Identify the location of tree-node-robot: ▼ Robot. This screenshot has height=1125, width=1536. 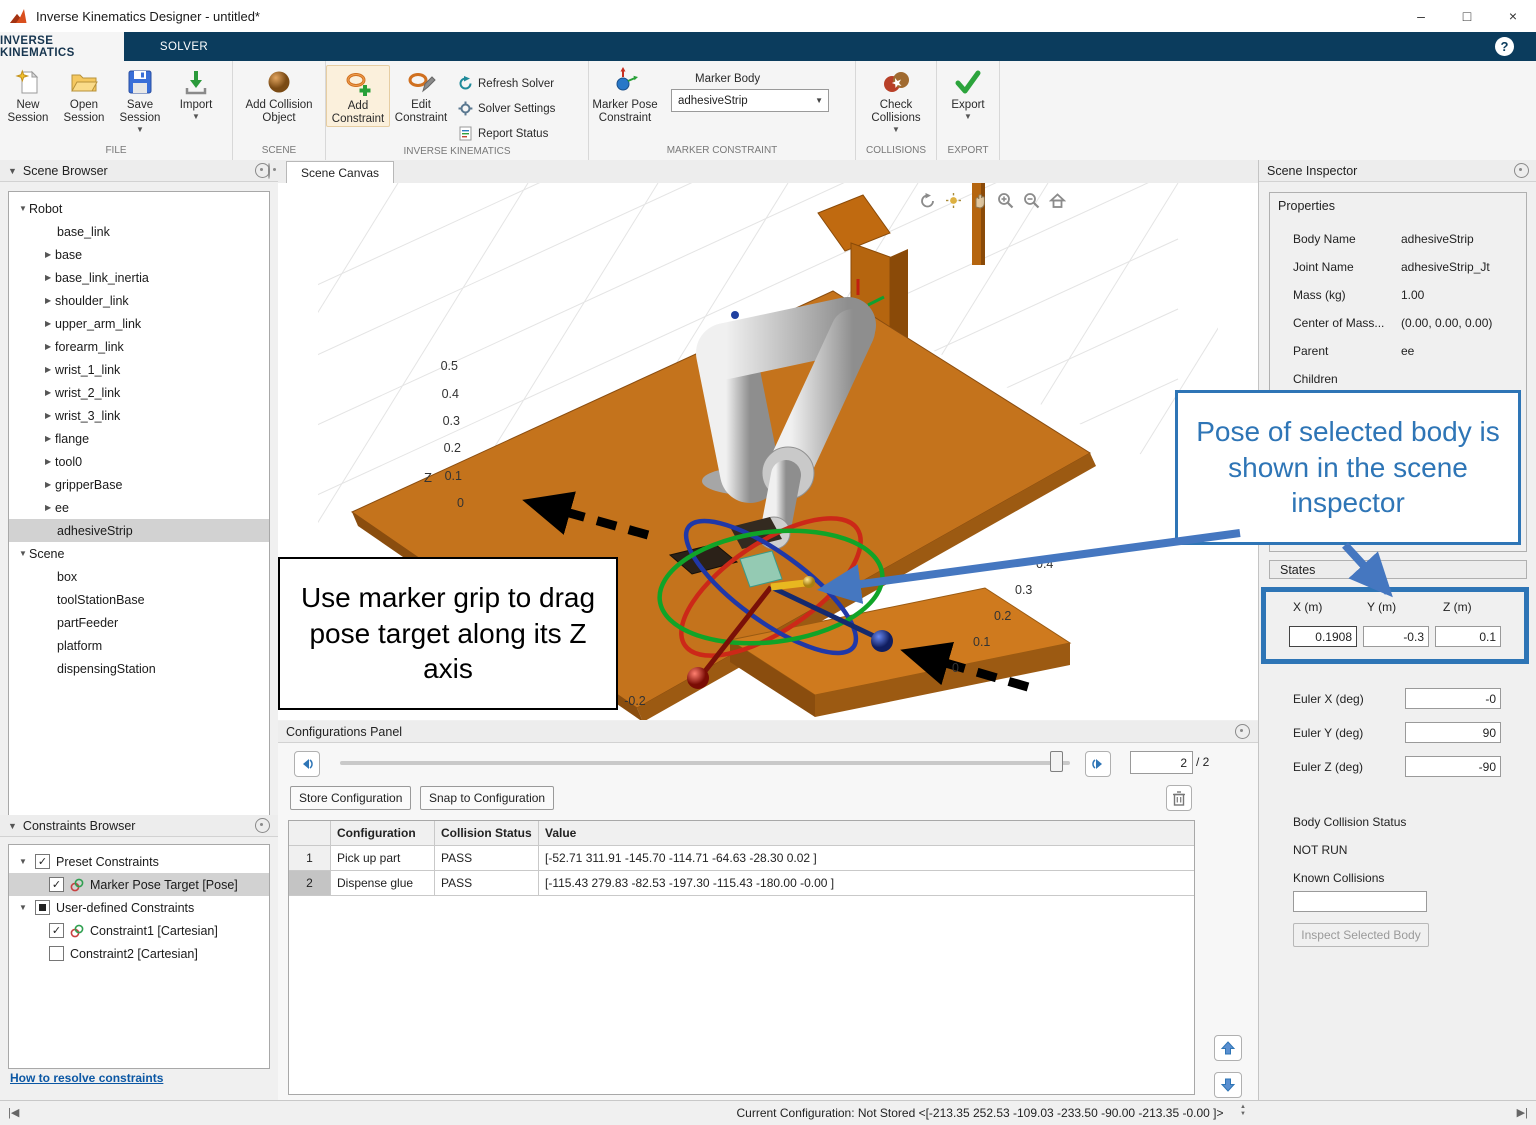
(139, 208).